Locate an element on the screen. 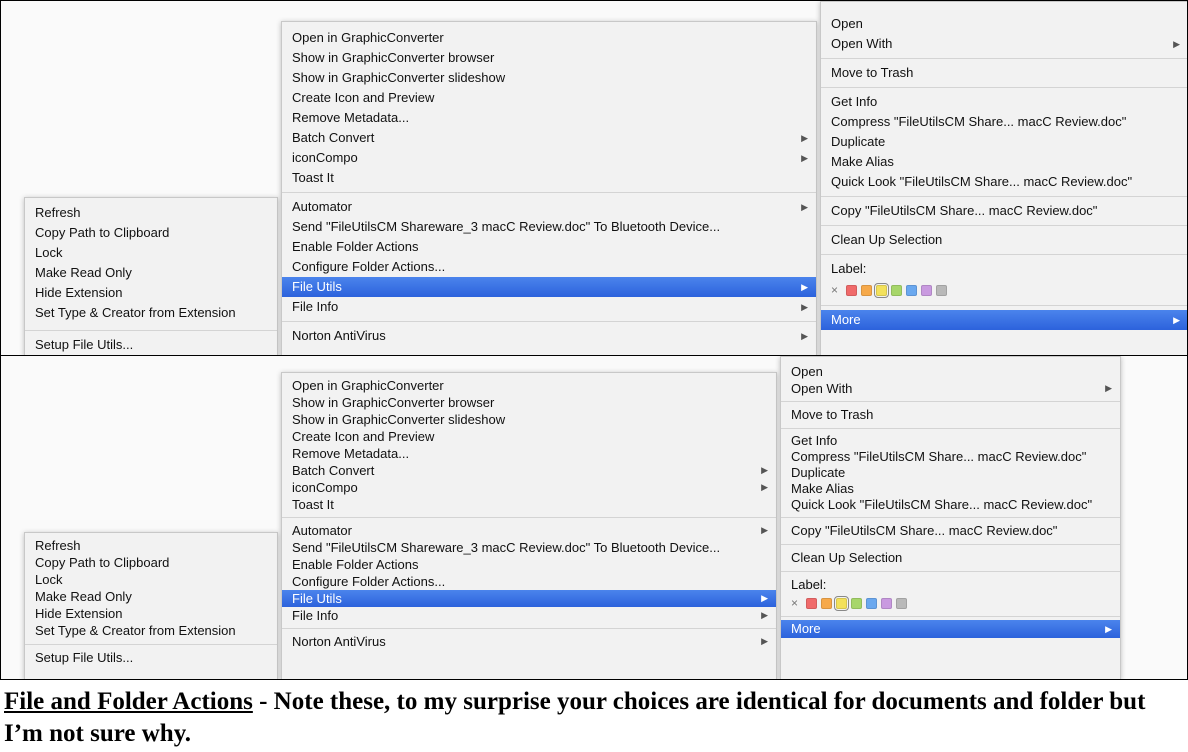 The width and height of the screenshot is (1188, 752). more-label: More is located at coordinates (846, 319).